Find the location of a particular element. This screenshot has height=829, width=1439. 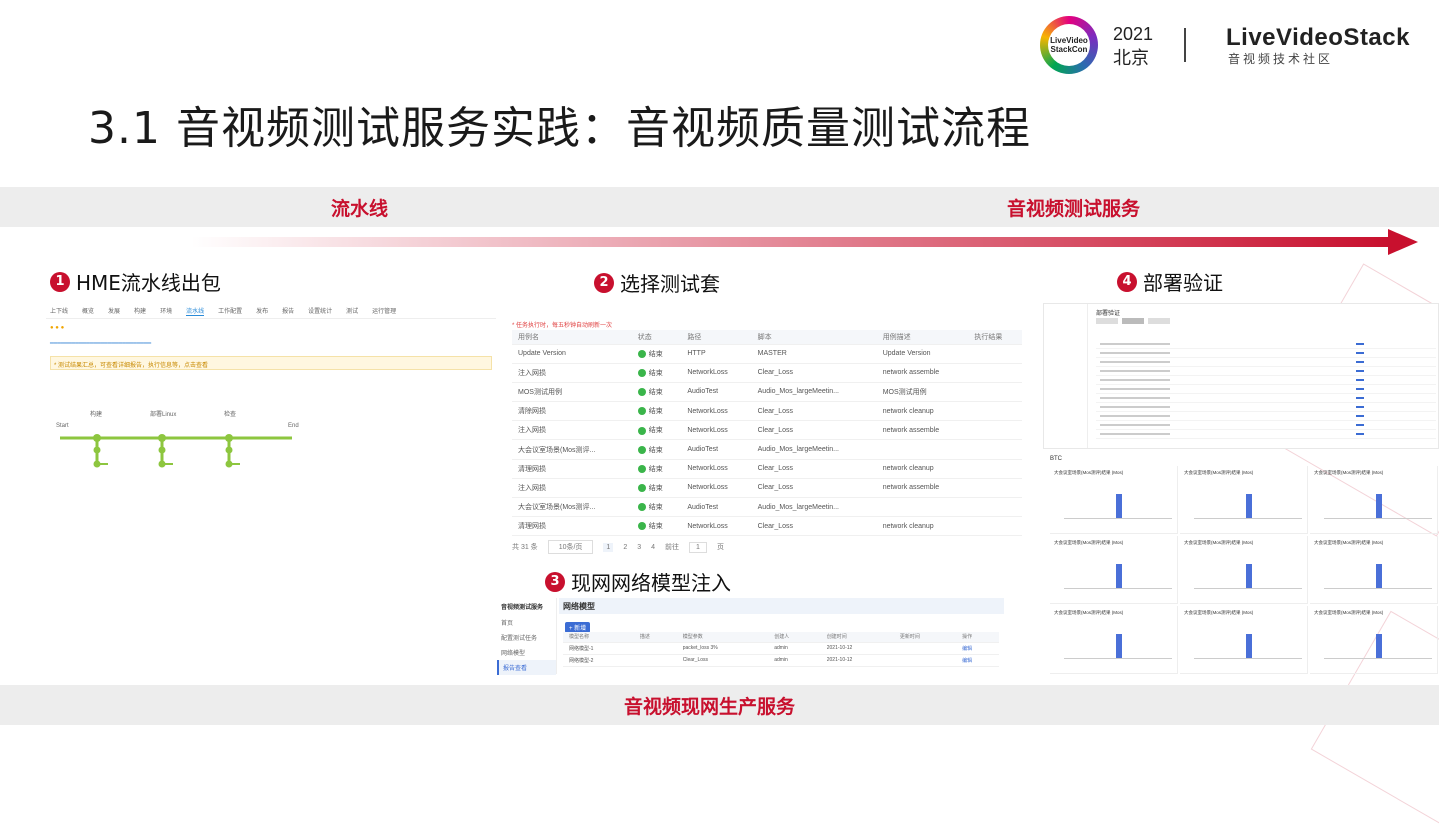

pipeline-label: 流水线 is located at coordinates (360, 209).